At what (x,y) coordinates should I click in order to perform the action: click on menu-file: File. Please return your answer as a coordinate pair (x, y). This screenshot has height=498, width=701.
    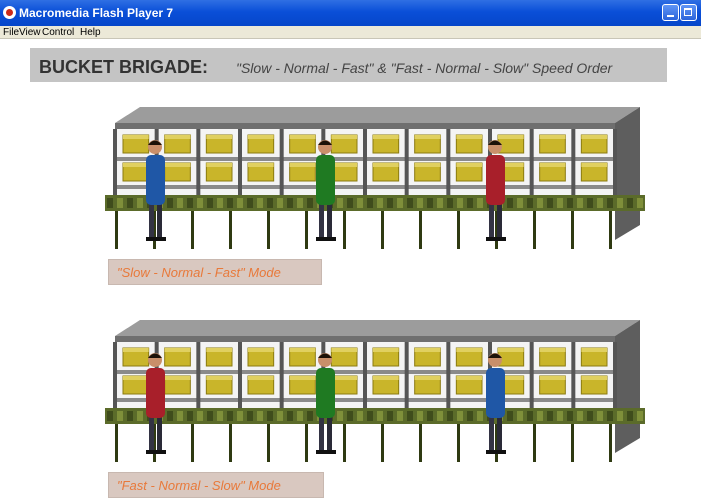
    Looking at the image, I should click on (11, 32).